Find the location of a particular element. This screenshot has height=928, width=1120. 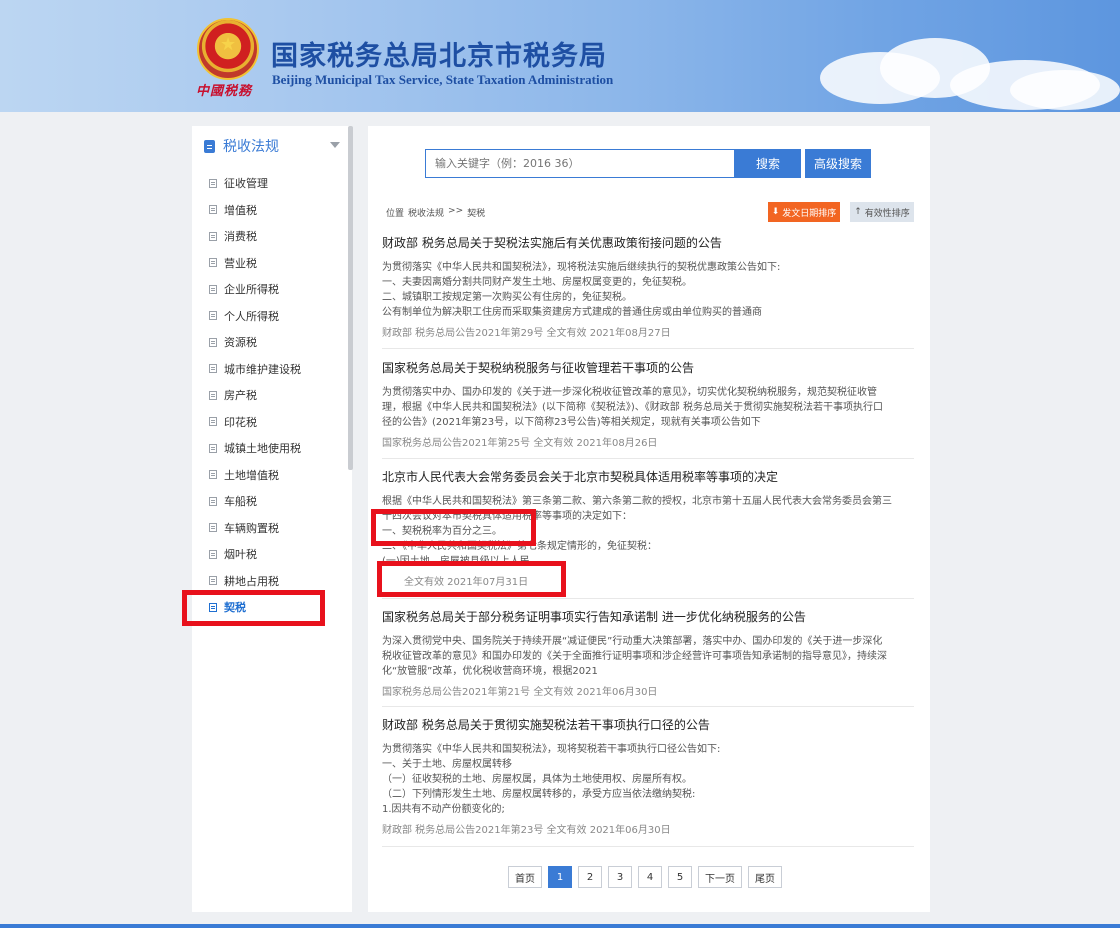

sidebar-item-yingyeshui: 营业税 is located at coordinates (255, 263).